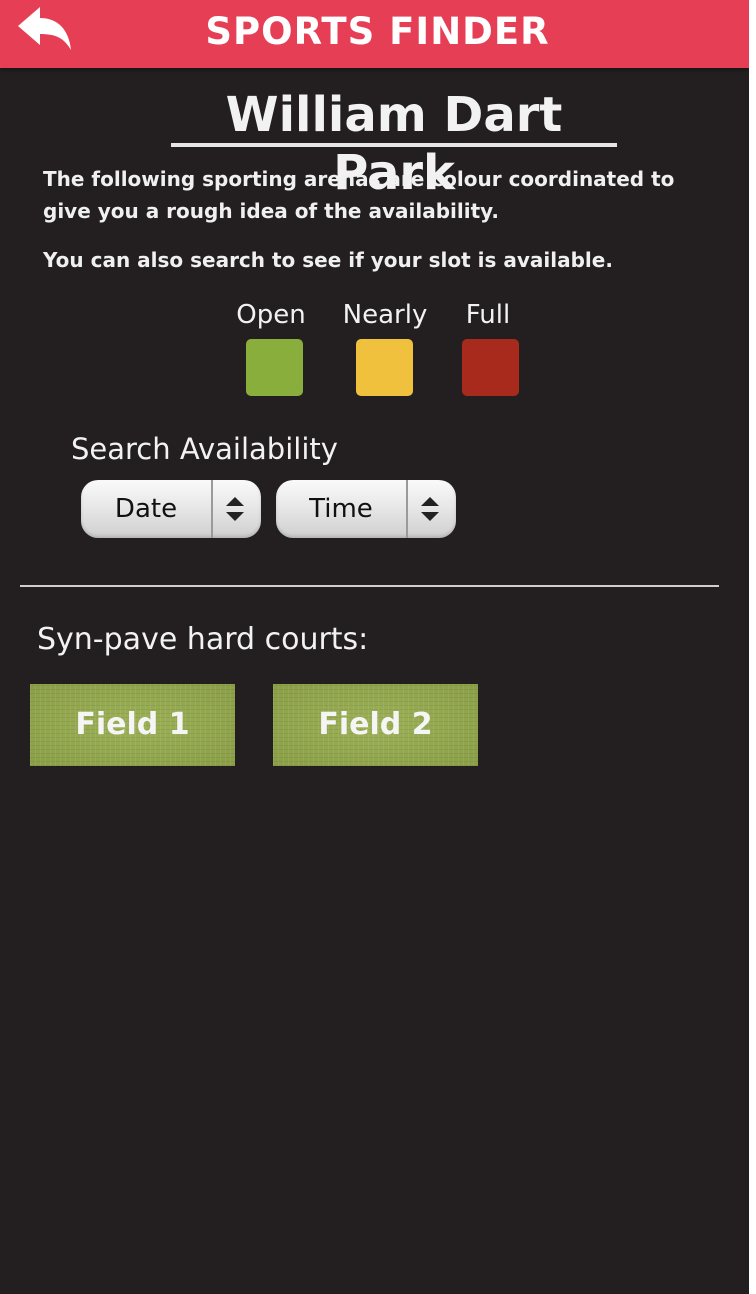 The height and width of the screenshot is (1294, 756). Describe the element at coordinates (377, 31) in the screenshot. I see `app-title: SPORTS FINDER` at that location.